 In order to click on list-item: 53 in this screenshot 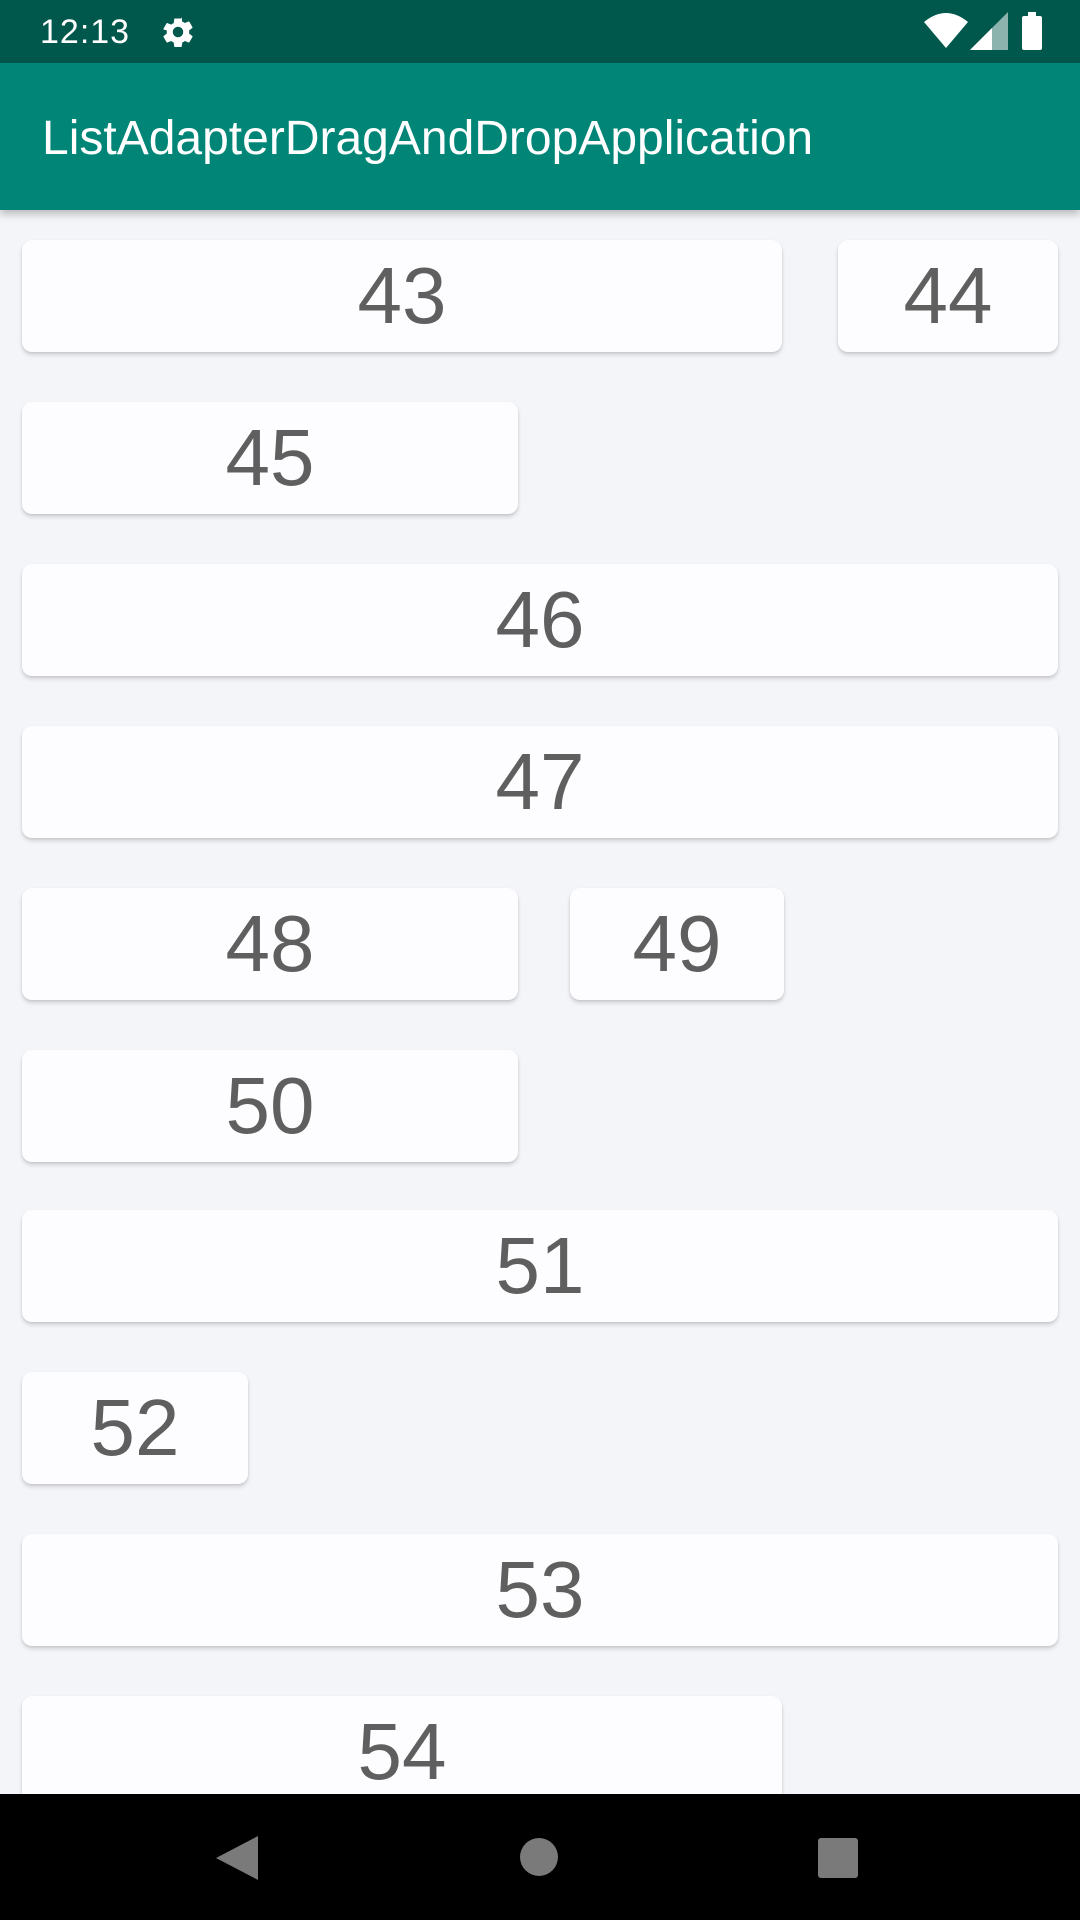, I will do `click(540, 1590)`.